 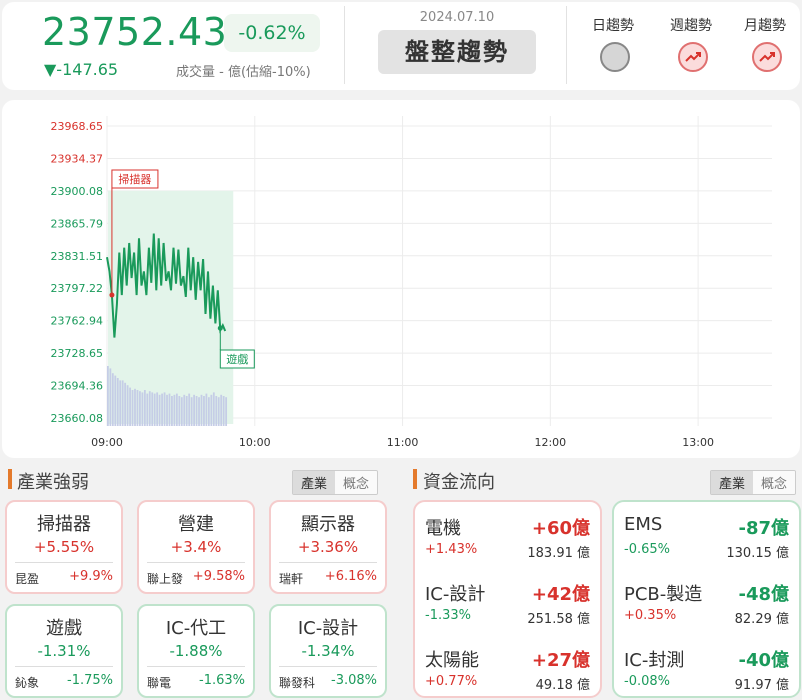 I want to click on industry-name: IC-代工, so click(x=196, y=628).